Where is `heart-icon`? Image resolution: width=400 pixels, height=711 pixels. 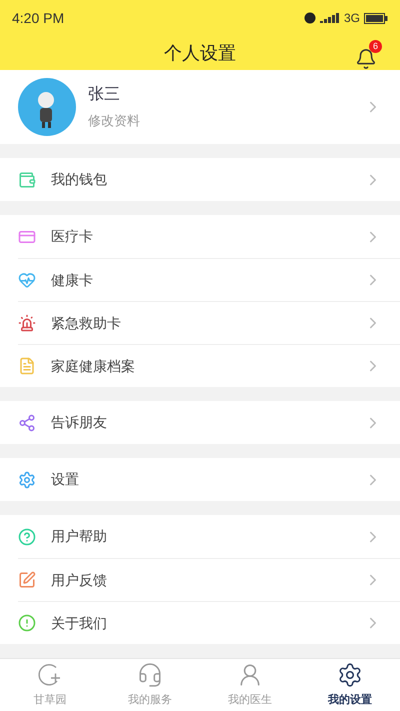 heart-icon is located at coordinates (27, 280).